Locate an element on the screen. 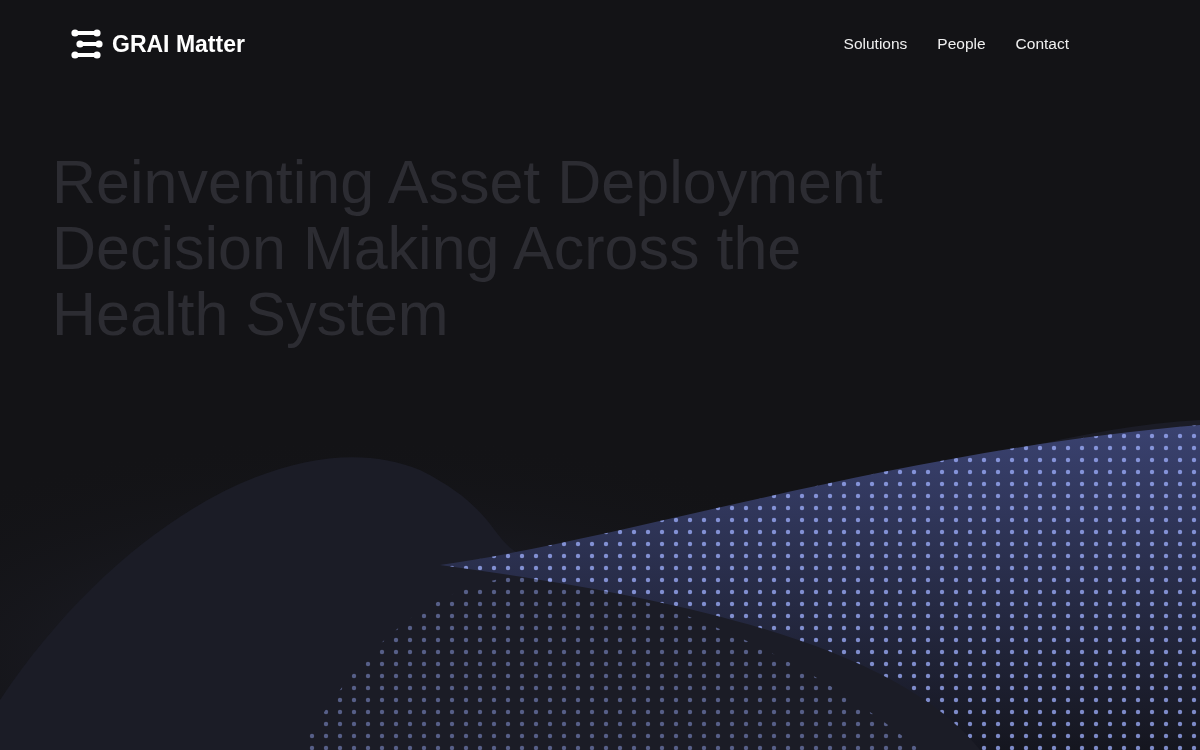  nav-link: Solutions is located at coordinates (875, 44).